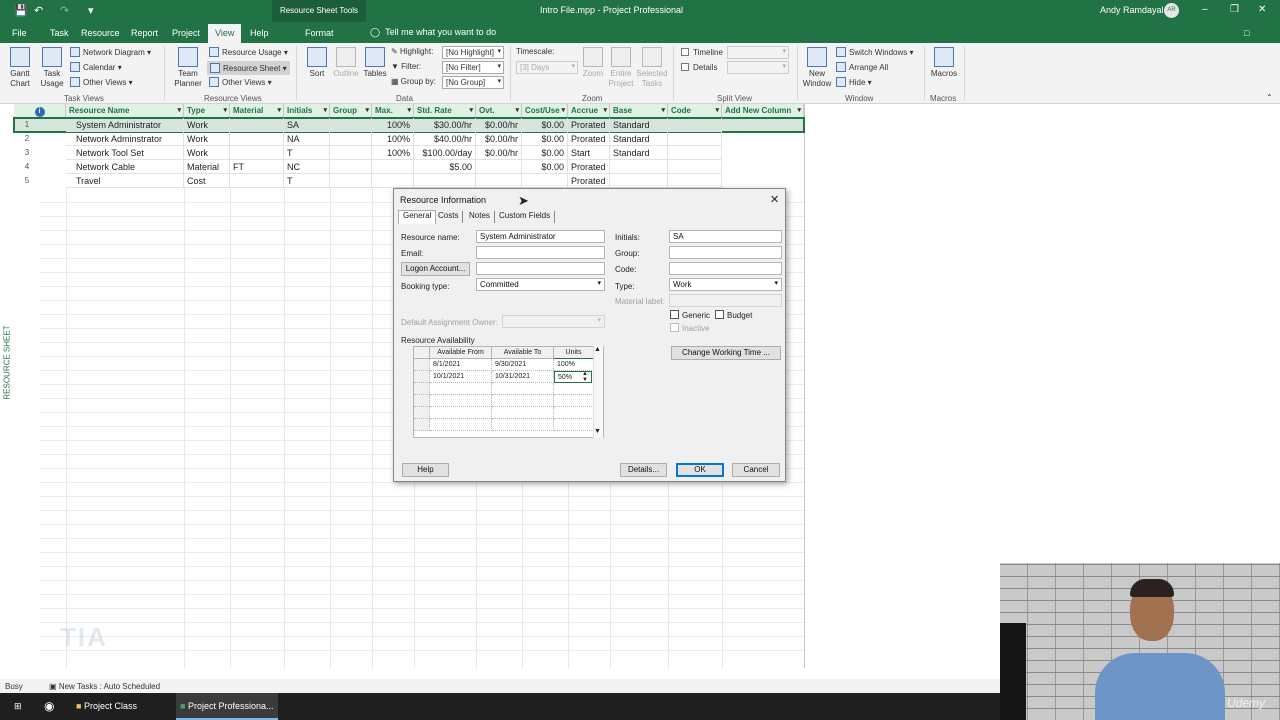 The height and width of the screenshot is (720, 1280). Describe the element at coordinates (38, 10) in the screenshot. I see `undo-icon: ↶` at that location.